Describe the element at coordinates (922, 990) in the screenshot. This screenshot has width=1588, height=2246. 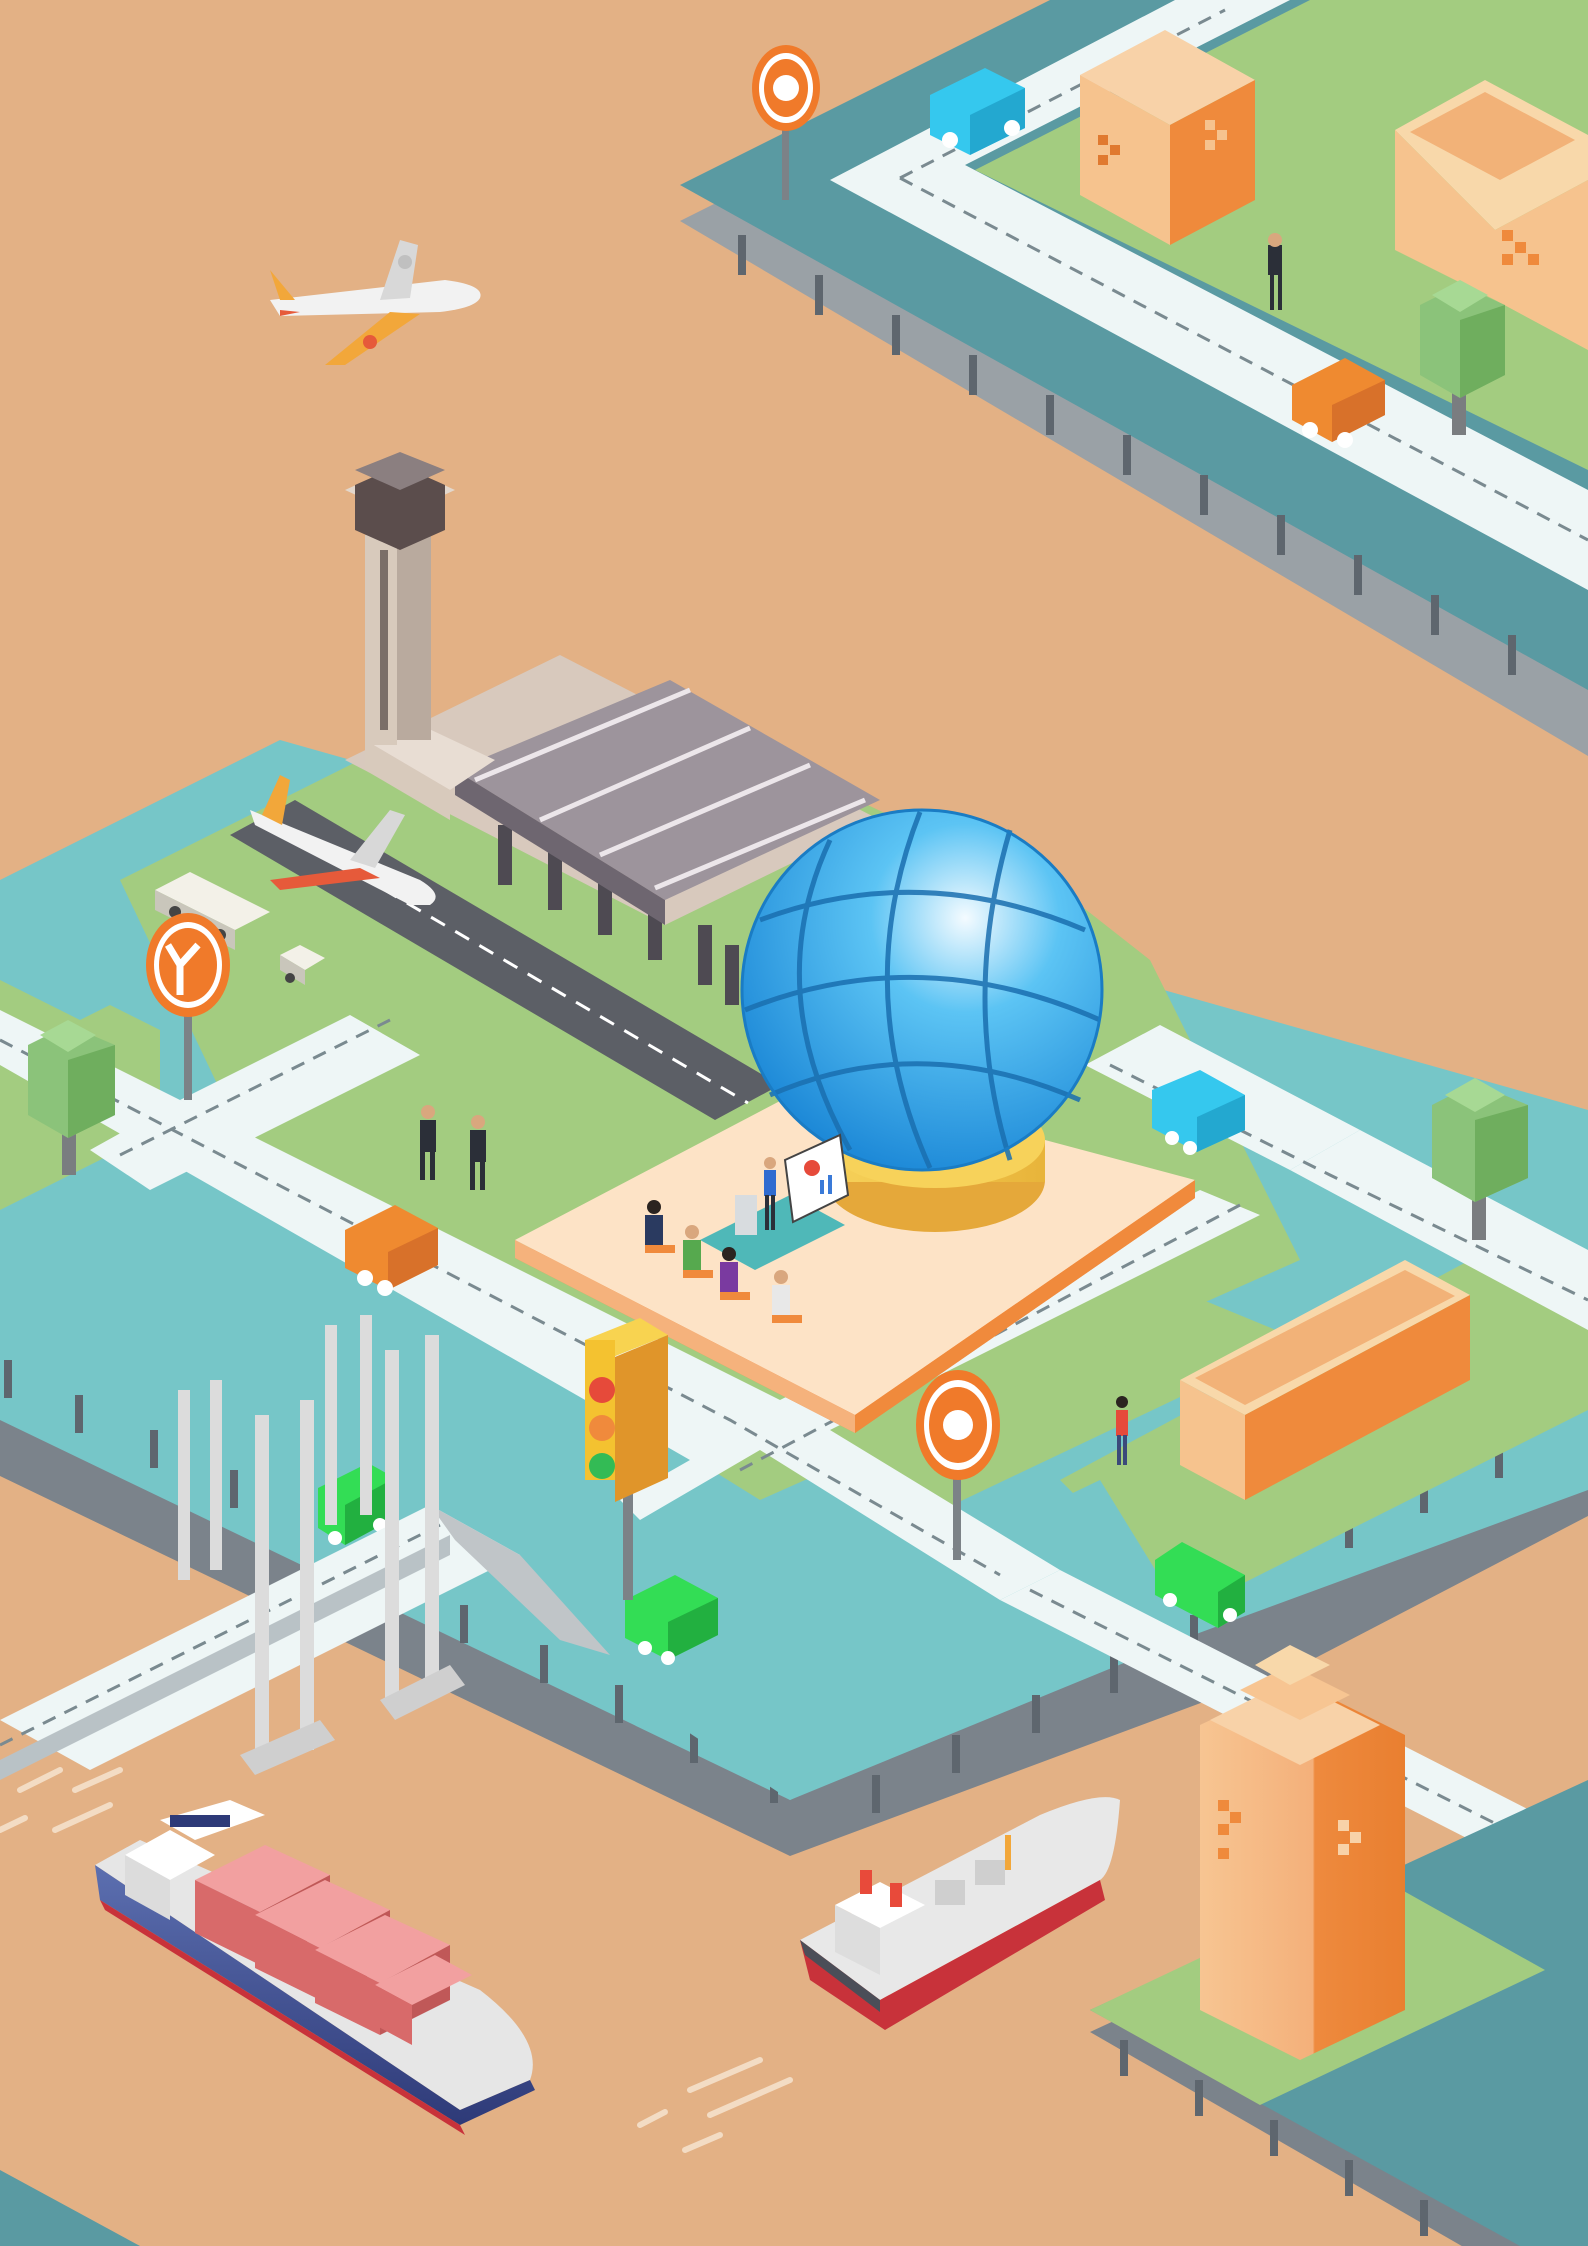
I see `globe-sculpture` at that location.